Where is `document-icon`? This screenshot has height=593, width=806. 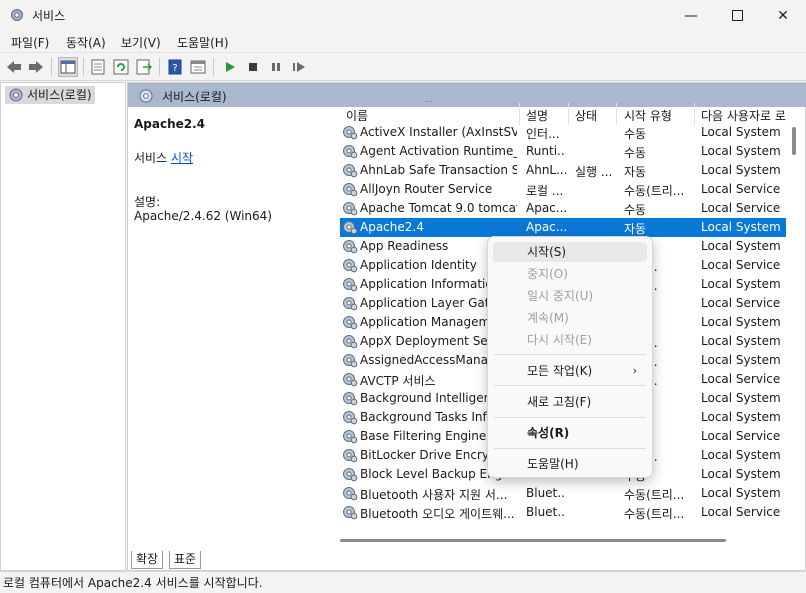 document-icon is located at coordinates (98, 67).